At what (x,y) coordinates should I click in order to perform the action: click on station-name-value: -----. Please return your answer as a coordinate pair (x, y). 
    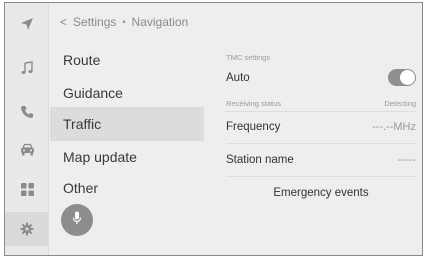
    Looking at the image, I should click on (406, 160).